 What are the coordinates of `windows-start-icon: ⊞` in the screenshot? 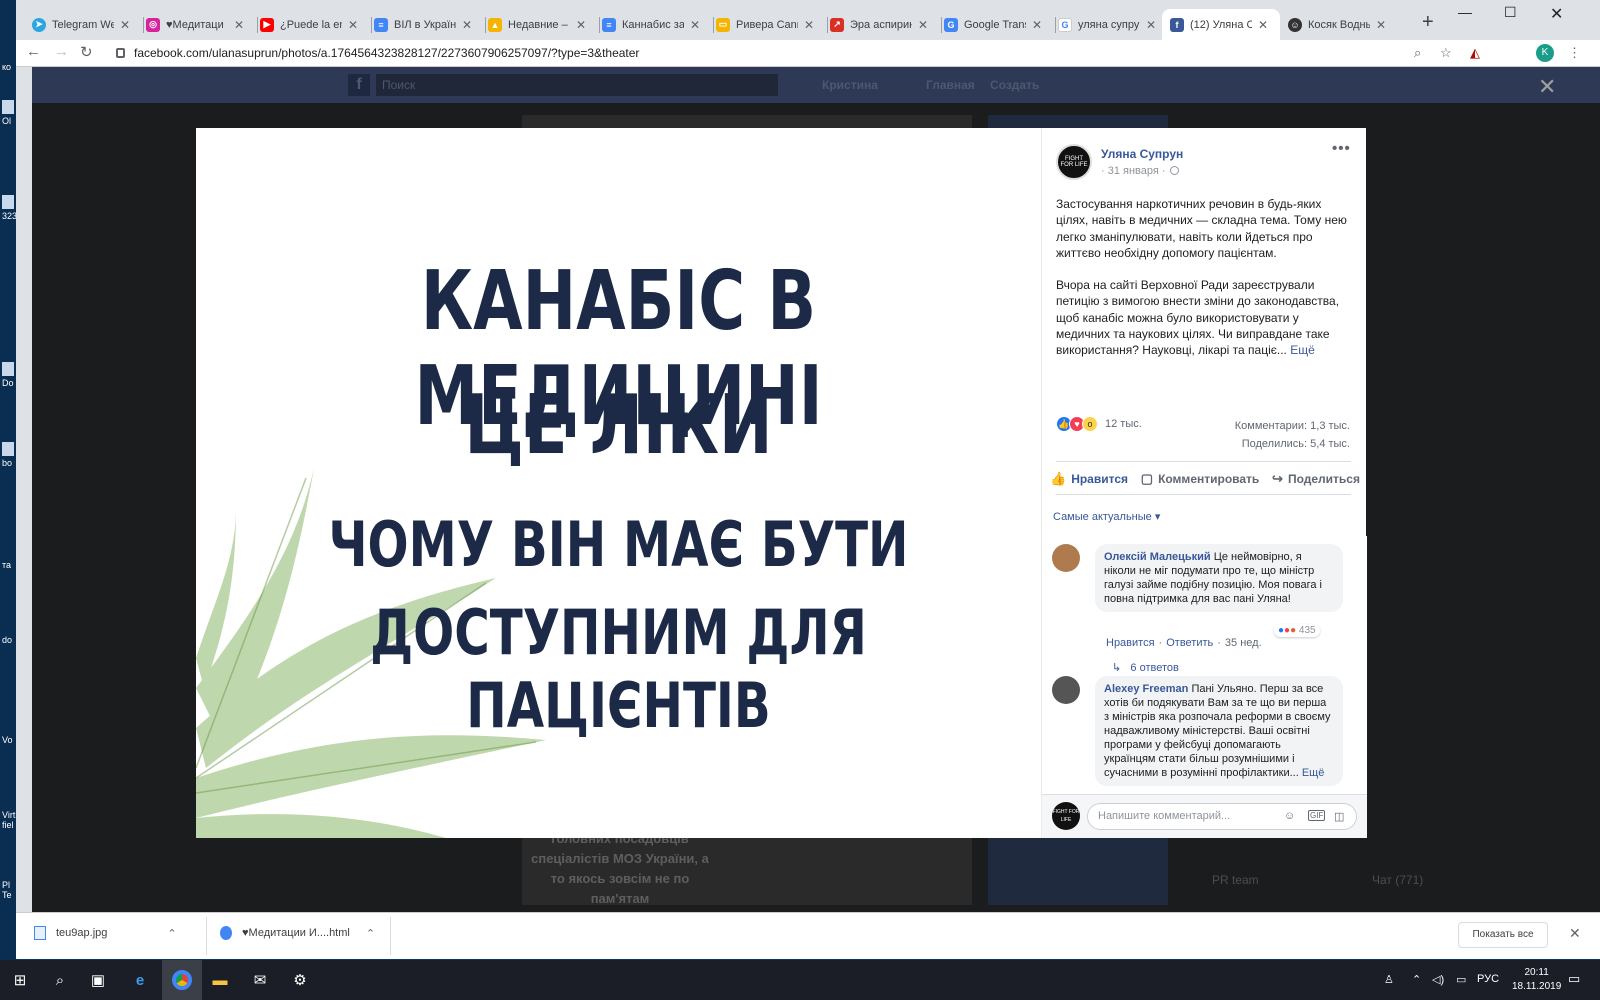 It's located at (20, 980).